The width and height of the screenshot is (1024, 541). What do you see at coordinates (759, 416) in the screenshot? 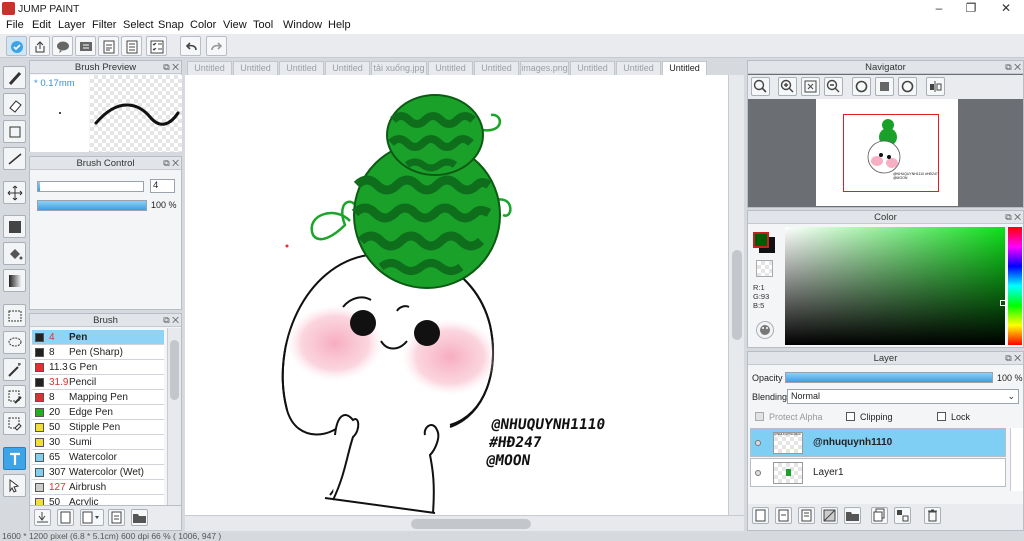
I see `protect-alpha-checkbox` at bounding box center [759, 416].